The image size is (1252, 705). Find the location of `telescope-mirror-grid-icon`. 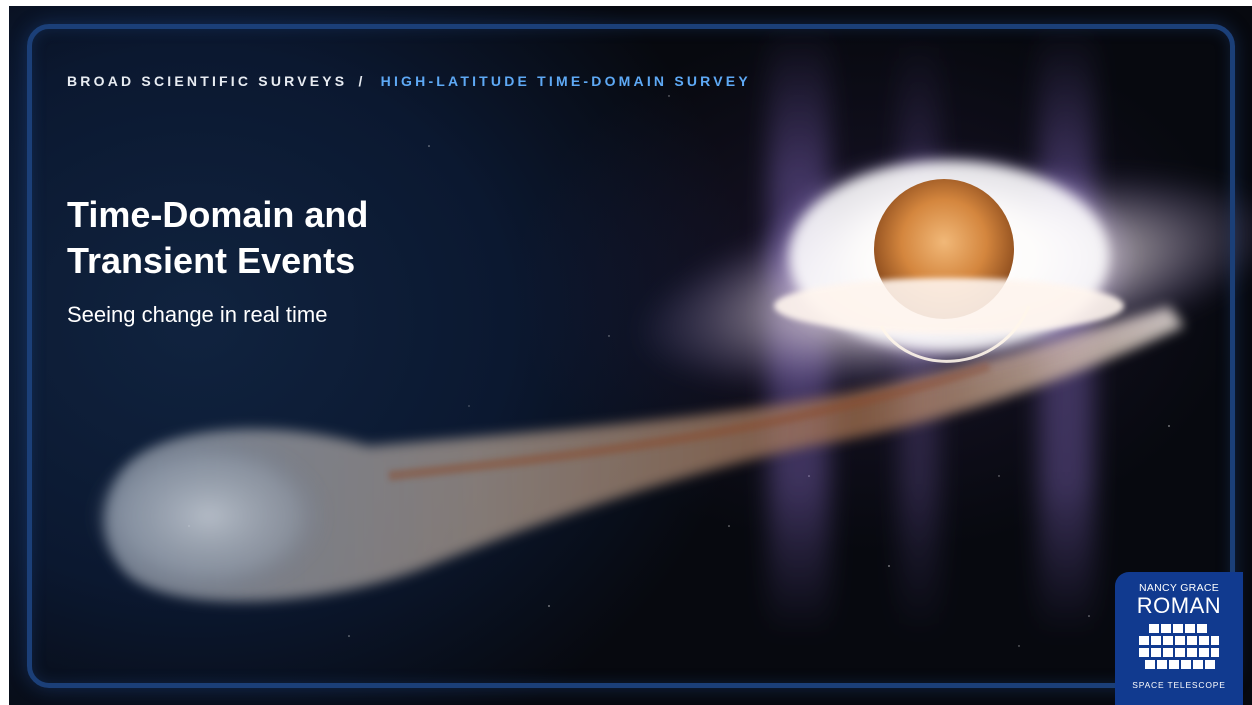

telescope-mirror-grid-icon is located at coordinates (1179, 646).